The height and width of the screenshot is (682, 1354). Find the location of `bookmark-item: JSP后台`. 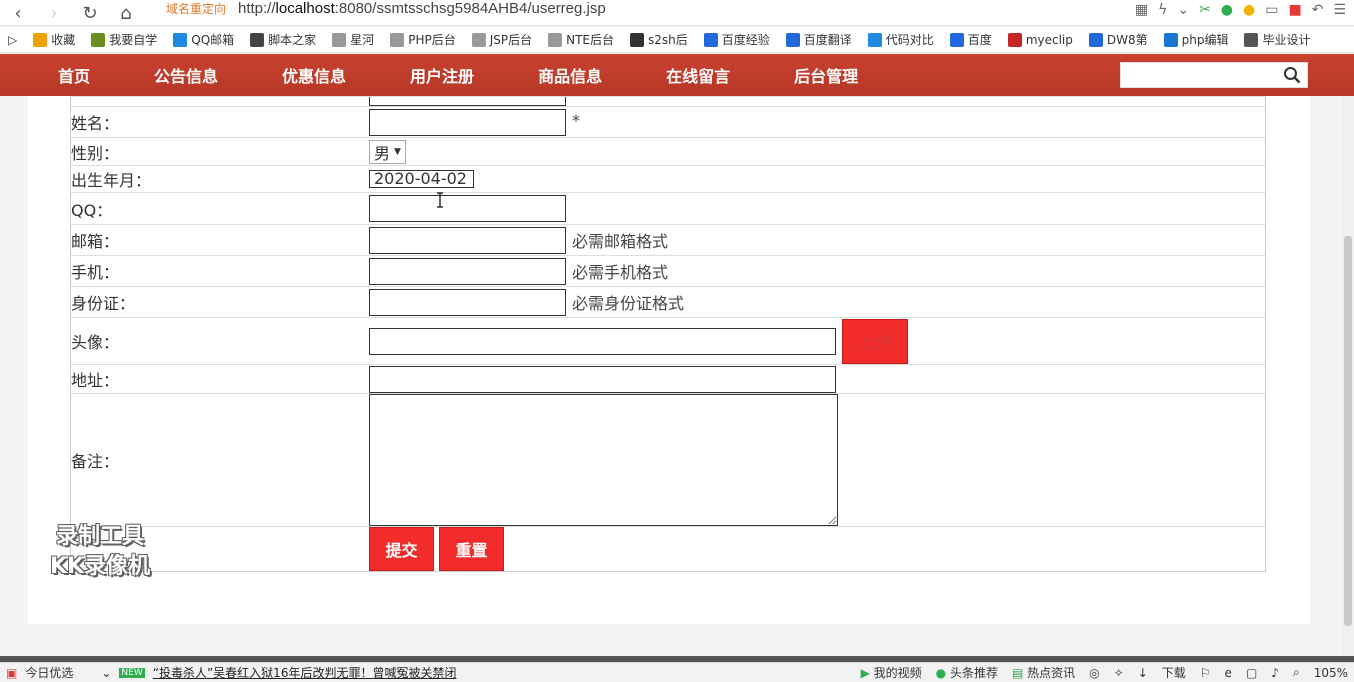

bookmark-item: JSP后台 is located at coordinates (502, 39).